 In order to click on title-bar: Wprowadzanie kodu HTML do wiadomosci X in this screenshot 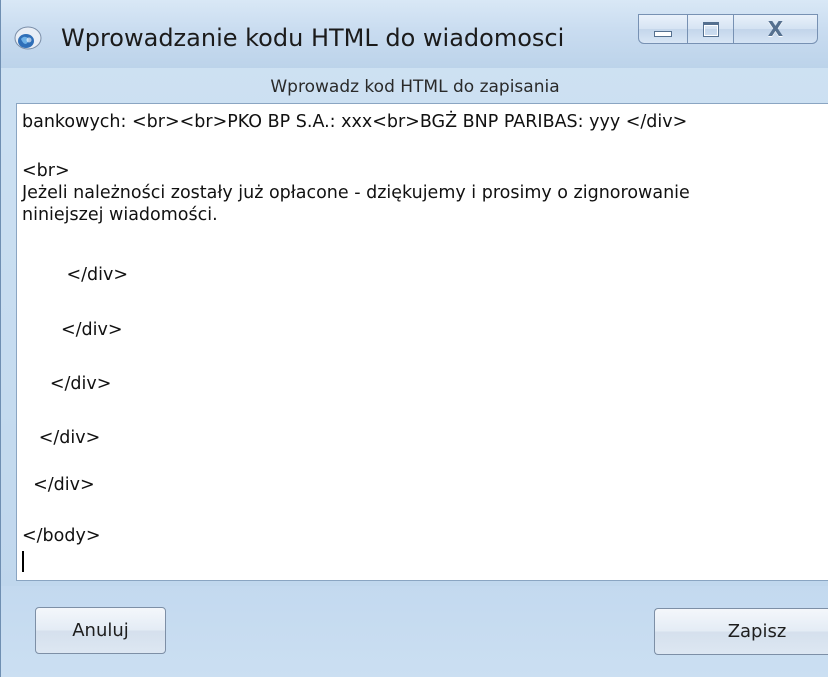, I will do `click(414, 34)`.